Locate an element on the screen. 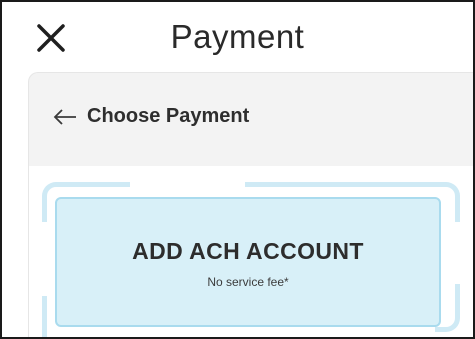  ach-card-subtitle: No service fee* is located at coordinates (248, 282).